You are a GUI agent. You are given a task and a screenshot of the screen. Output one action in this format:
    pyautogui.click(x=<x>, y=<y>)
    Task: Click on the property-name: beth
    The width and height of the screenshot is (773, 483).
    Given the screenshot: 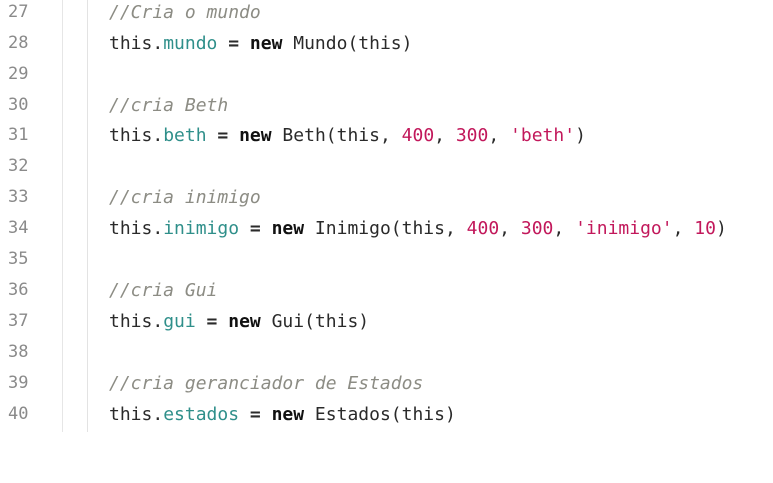 What is the action you would take?
    pyautogui.click(x=185, y=135)
    